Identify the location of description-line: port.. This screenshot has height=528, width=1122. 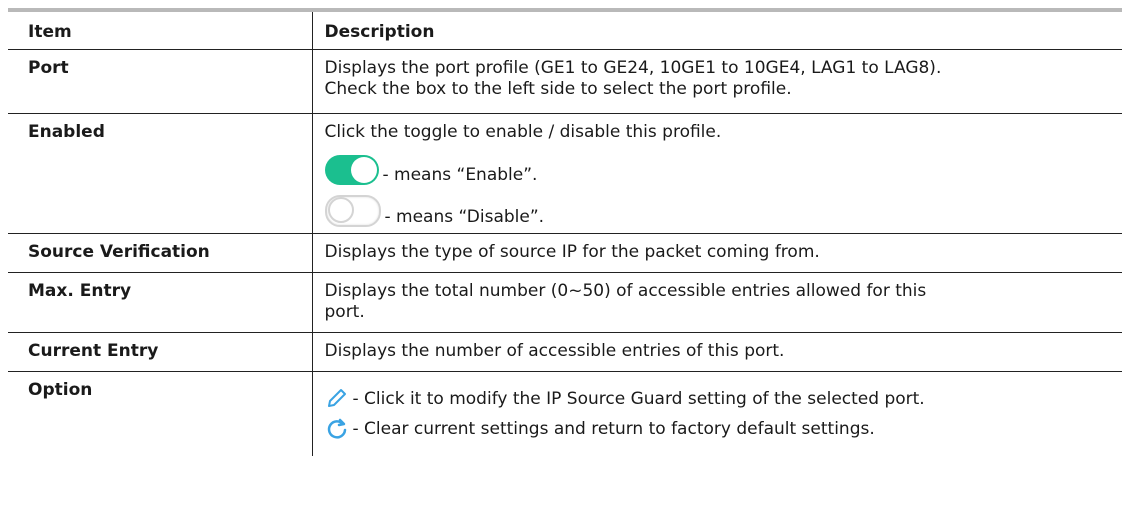
(344, 312).